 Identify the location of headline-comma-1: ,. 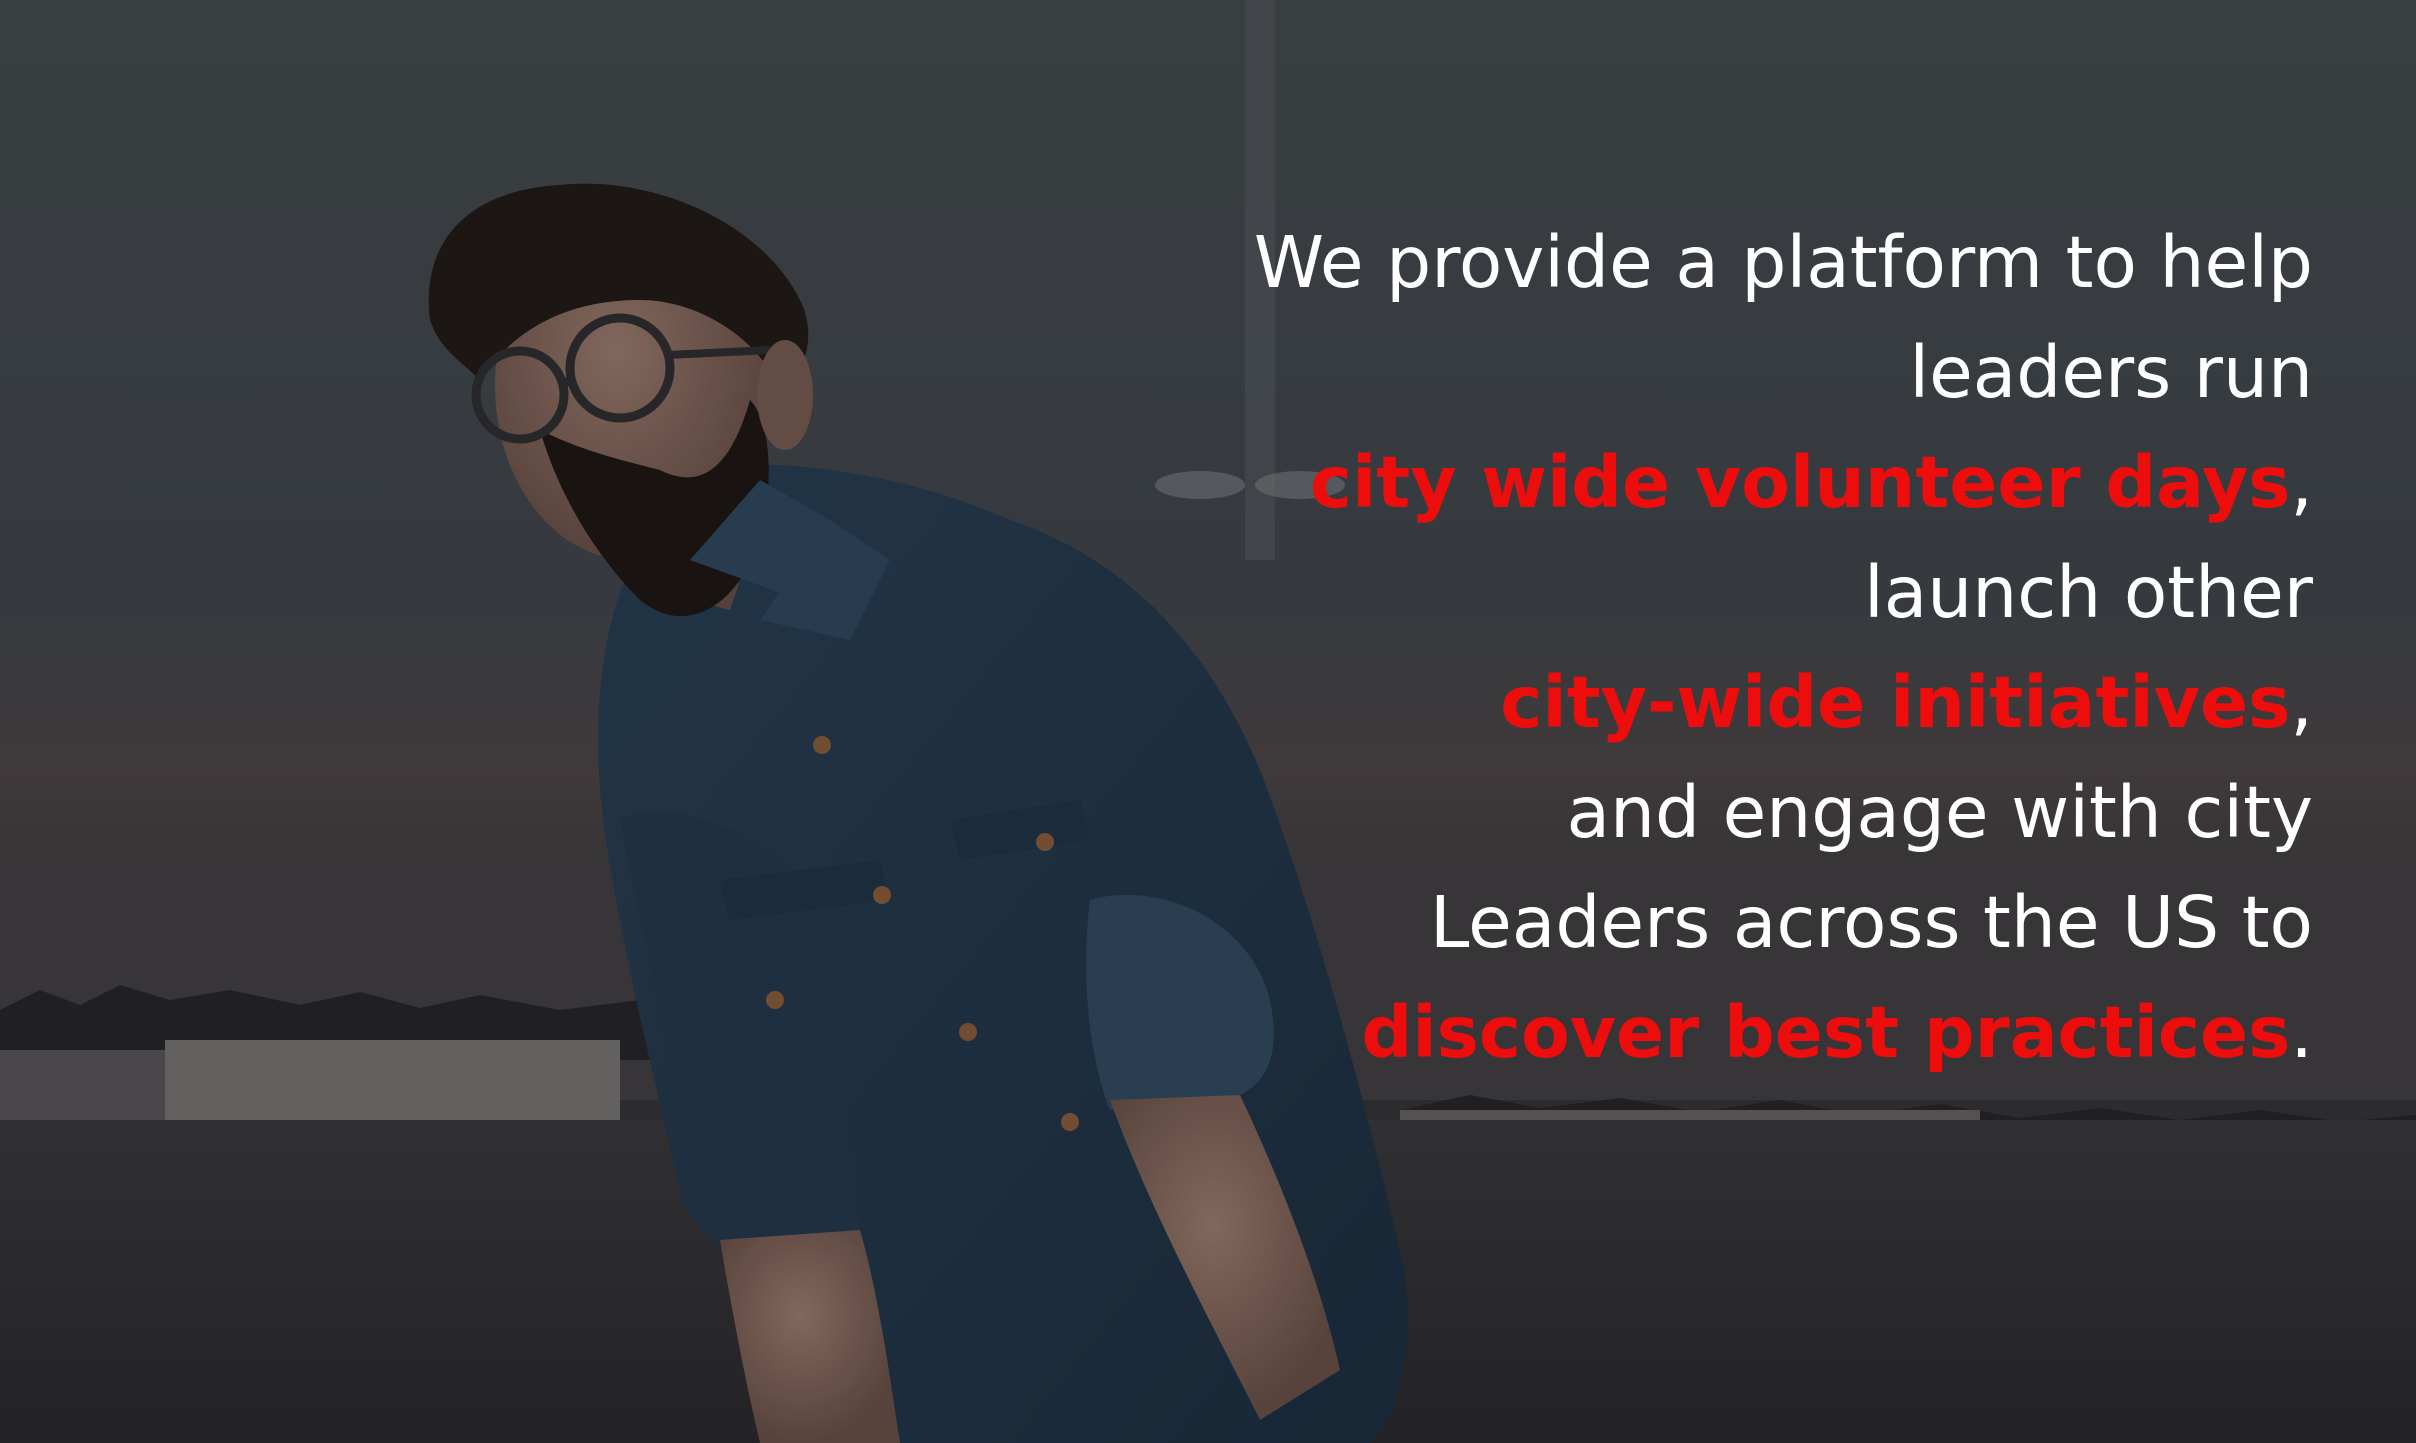
(2301, 482).